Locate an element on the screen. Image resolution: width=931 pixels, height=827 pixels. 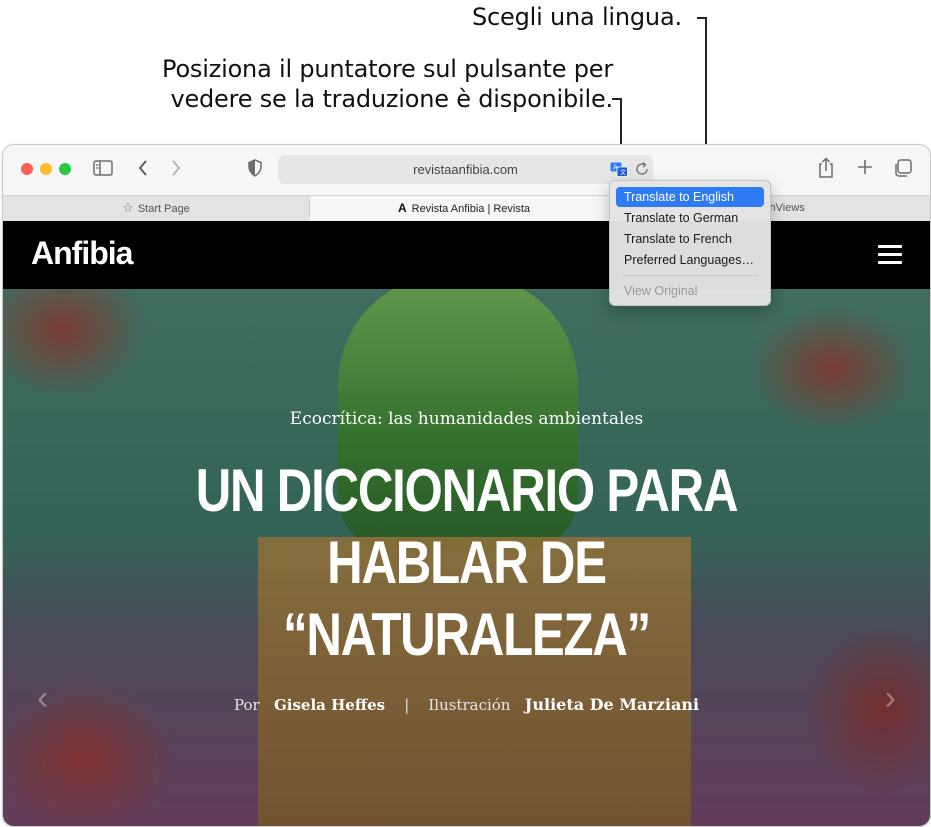
sidebar-icon is located at coordinates (103, 170).